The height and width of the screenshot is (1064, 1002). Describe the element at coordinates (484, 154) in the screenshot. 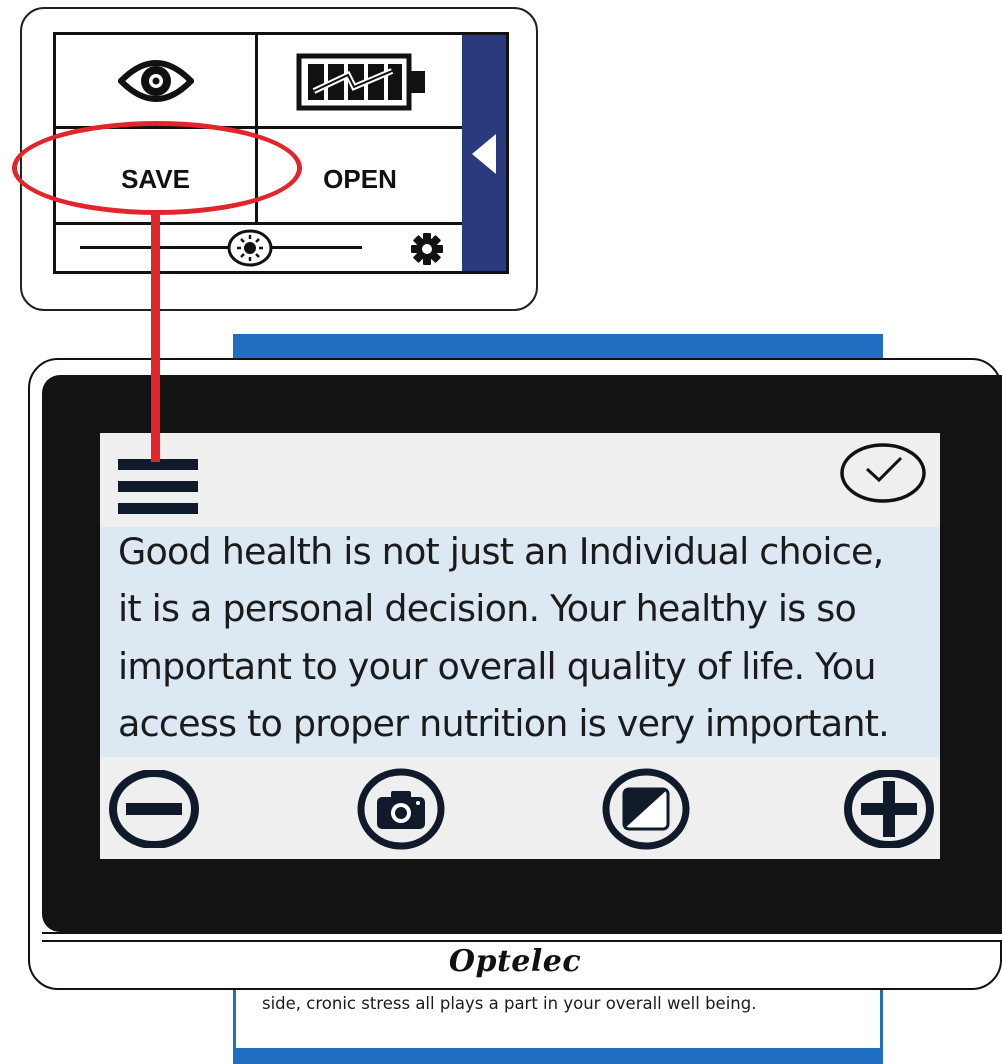

I see `triangle-left-icon` at that location.